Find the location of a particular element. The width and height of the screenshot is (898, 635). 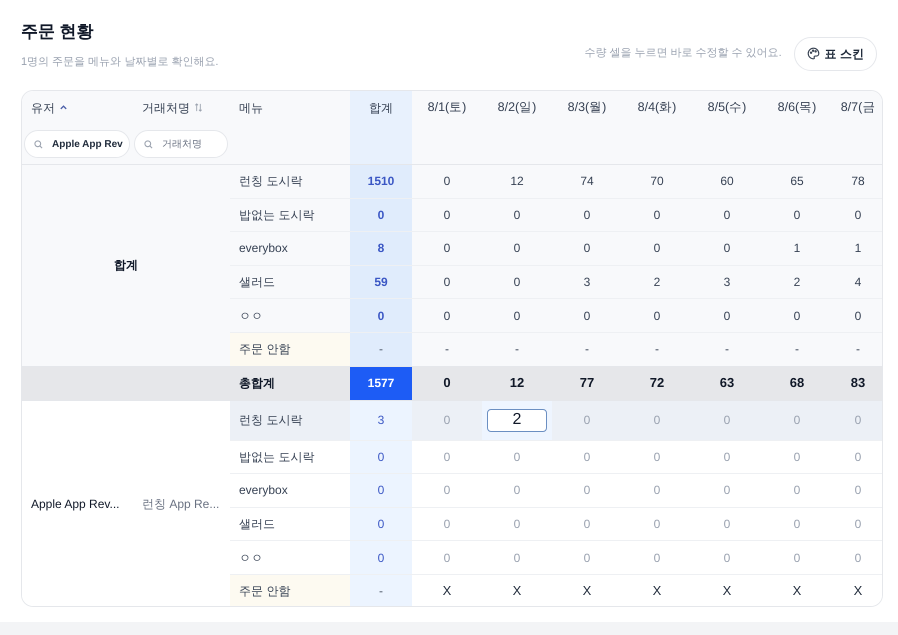

table-skin-button: 표 스킨 is located at coordinates (835, 53).